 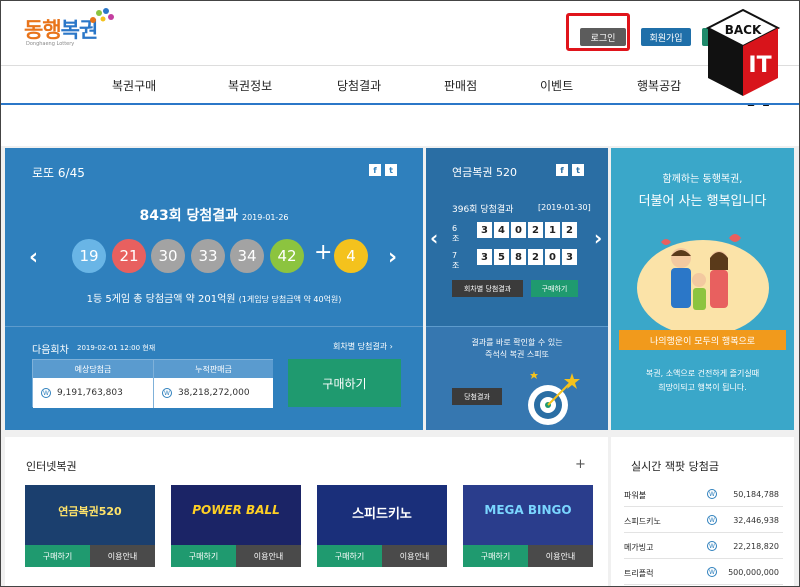 What do you see at coordinates (666, 37) in the screenshot?
I see `signup-button: 회원가입` at bounding box center [666, 37].